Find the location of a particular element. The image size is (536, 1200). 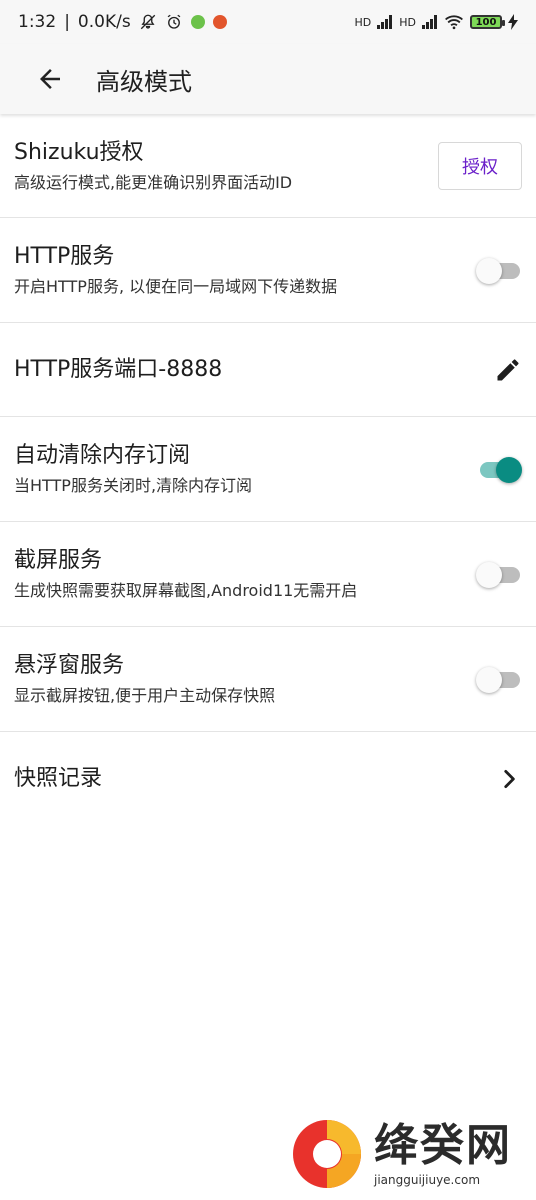

setting-title-snapshot-records: 快照记录 is located at coordinates (58, 778).